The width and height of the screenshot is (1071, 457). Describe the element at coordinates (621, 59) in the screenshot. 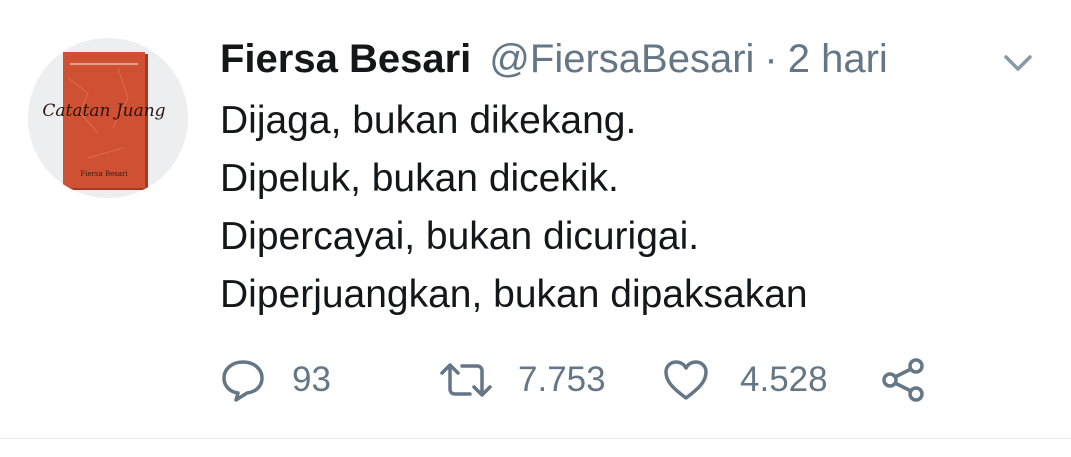

I see `author-handle: @FiersaBesari` at that location.